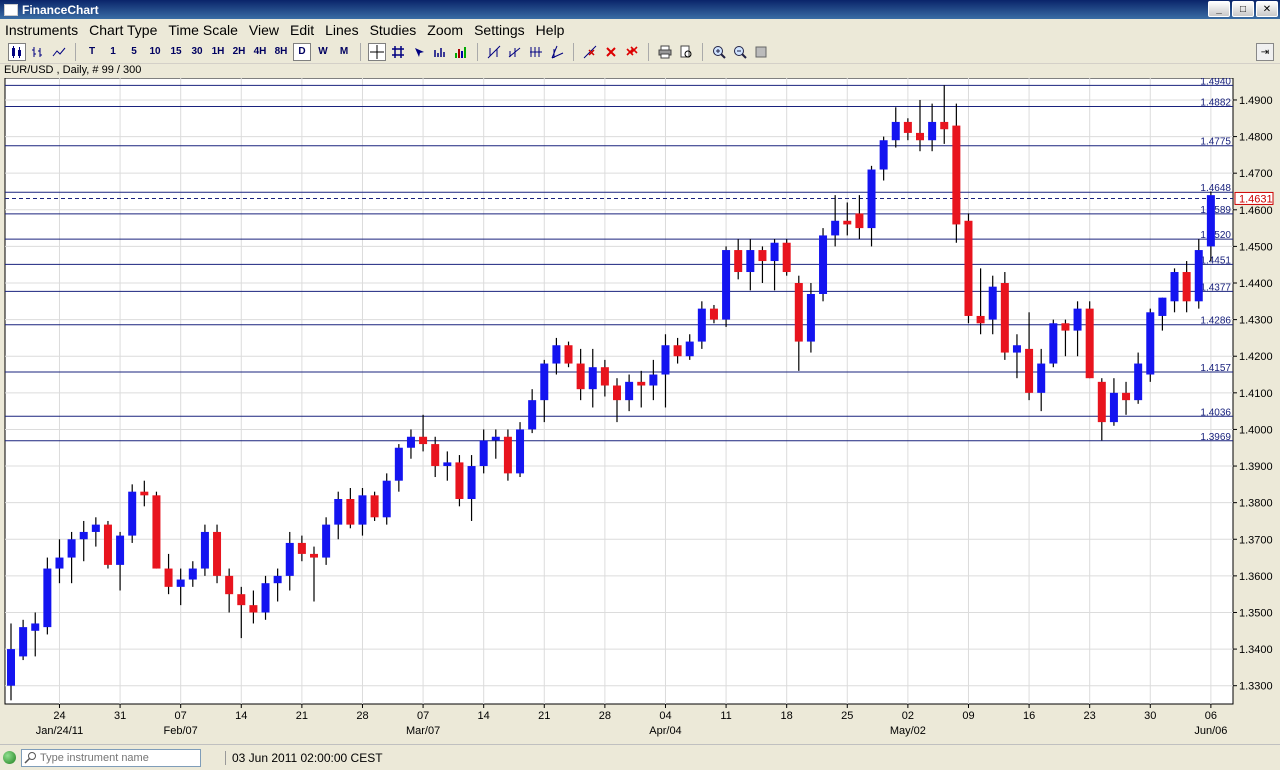  I want to click on menu-time-scale: Time Scale, so click(203, 30).